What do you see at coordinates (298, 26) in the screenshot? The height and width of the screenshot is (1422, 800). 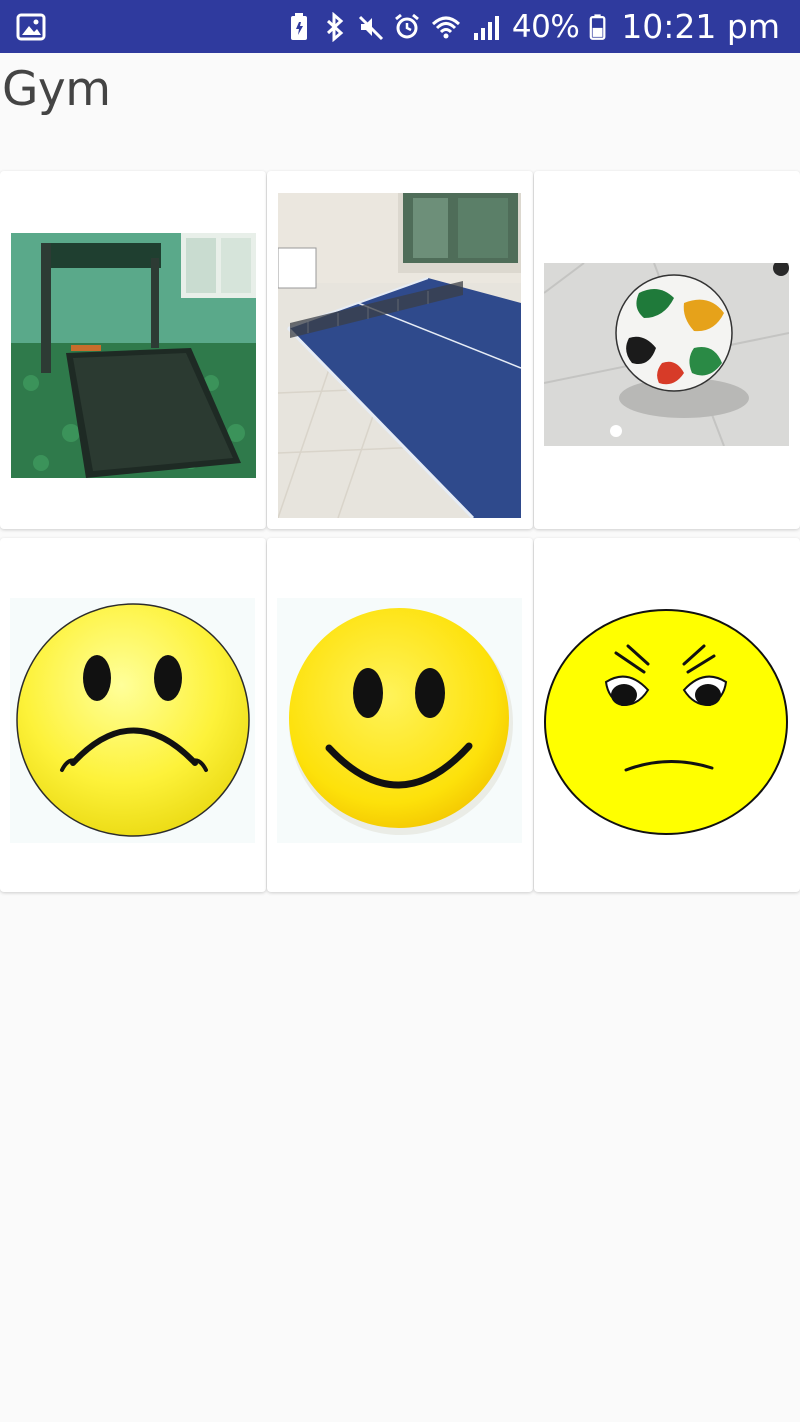 I see `battery-saver-icon` at bounding box center [298, 26].